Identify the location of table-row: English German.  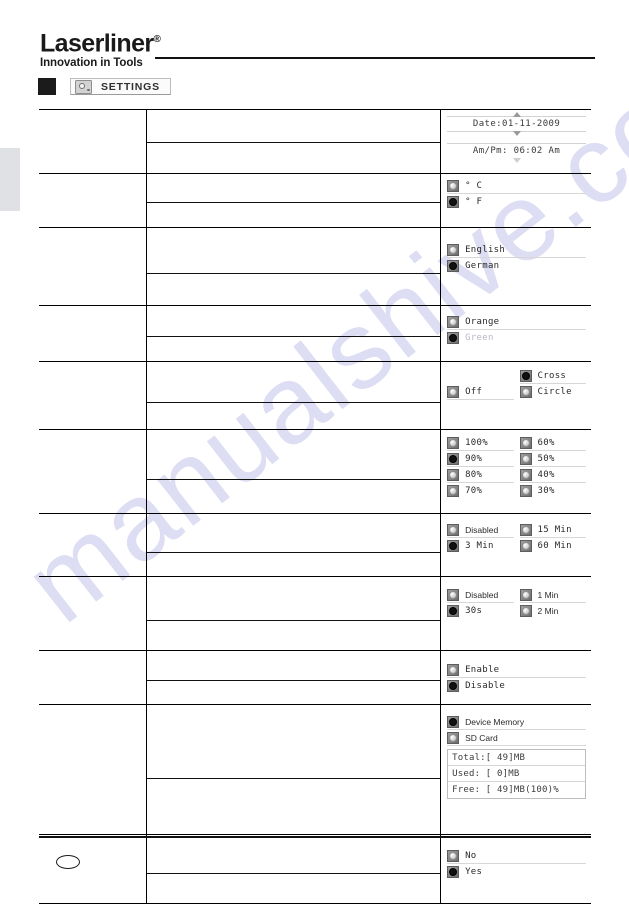
(315, 251).